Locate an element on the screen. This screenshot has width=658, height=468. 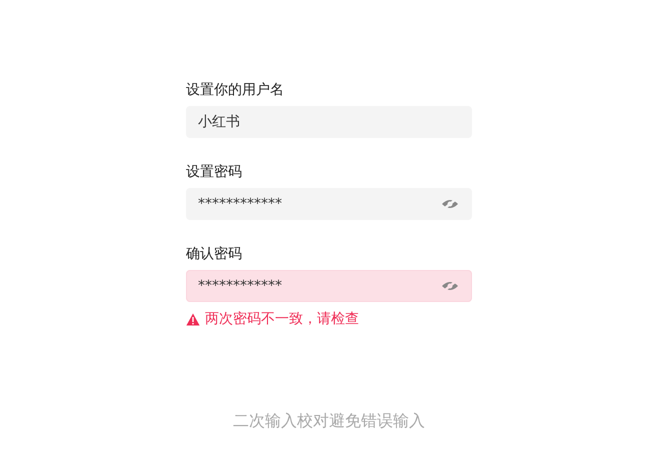
field-label: 设置你的用户名 is located at coordinates (235, 90).